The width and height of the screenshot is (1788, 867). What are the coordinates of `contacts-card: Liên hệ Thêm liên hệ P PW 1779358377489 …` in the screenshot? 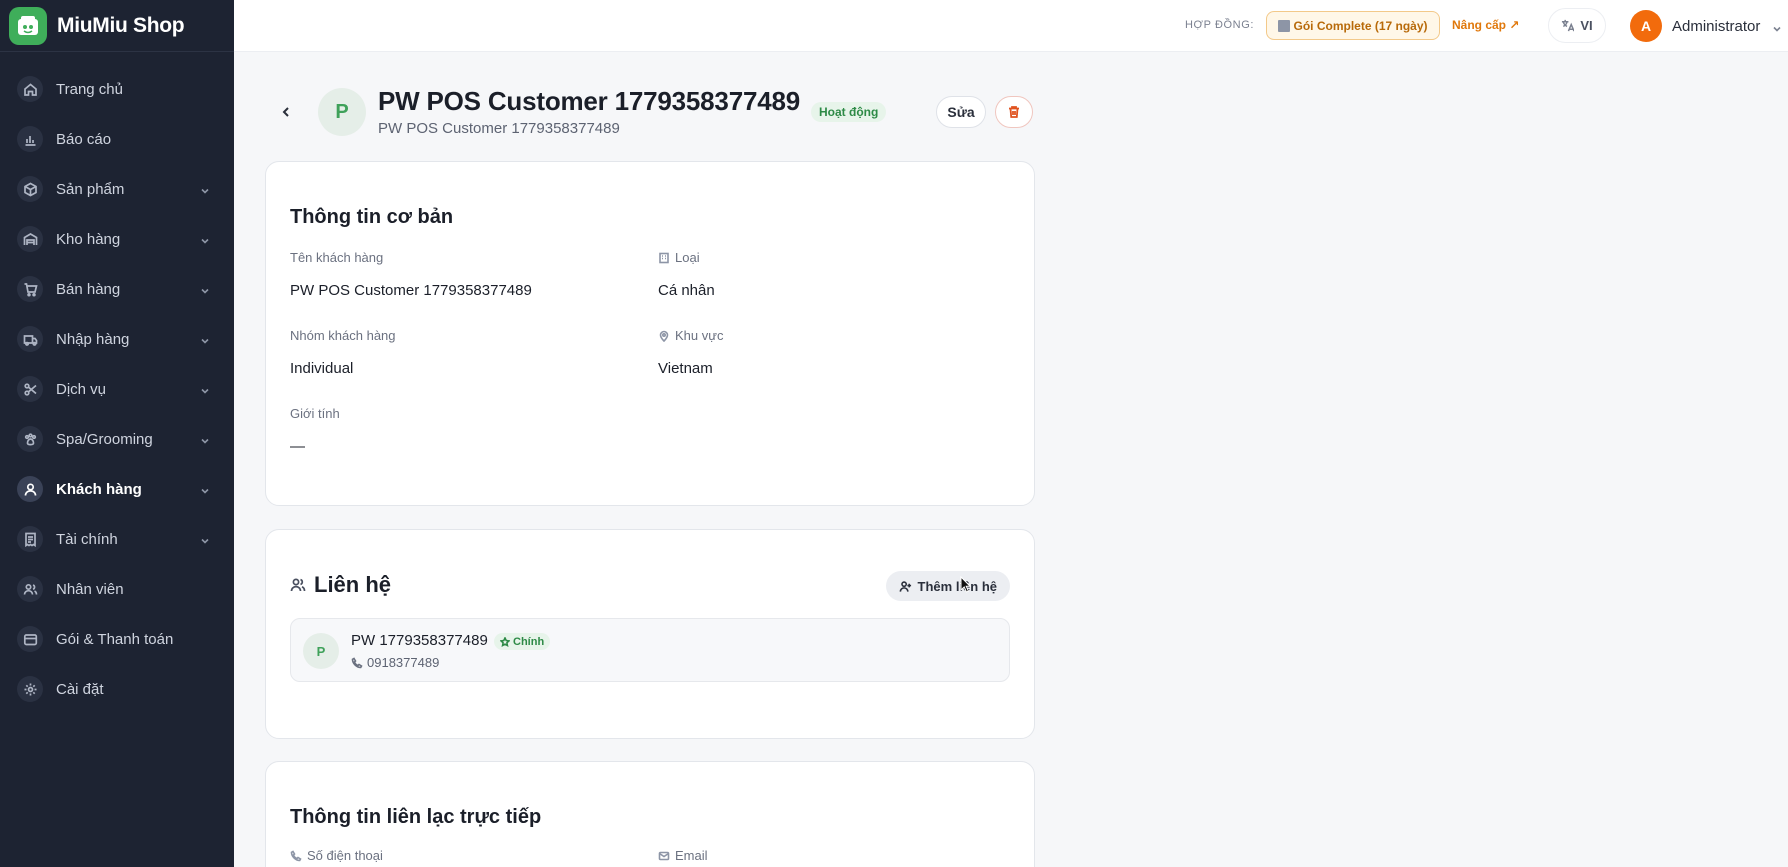 It's located at (650, 634).